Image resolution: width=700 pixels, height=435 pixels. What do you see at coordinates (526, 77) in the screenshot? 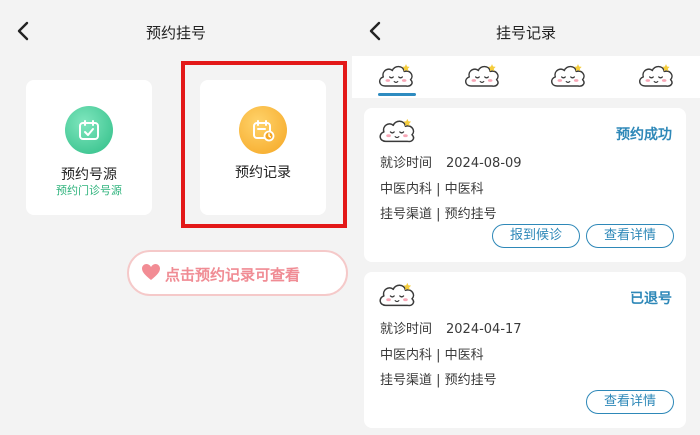
I see `filter-tabs` at bounding box center [526, 77].